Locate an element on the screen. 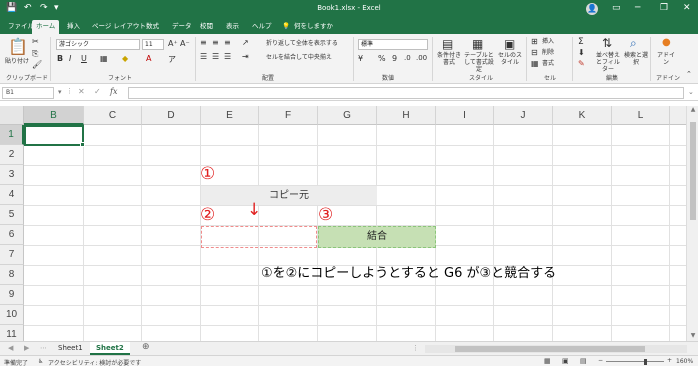 Image resolution: width=698 pixels, height=366 pixels. decrease-decimal-icon: .00 is located at coordinates (421, 58).